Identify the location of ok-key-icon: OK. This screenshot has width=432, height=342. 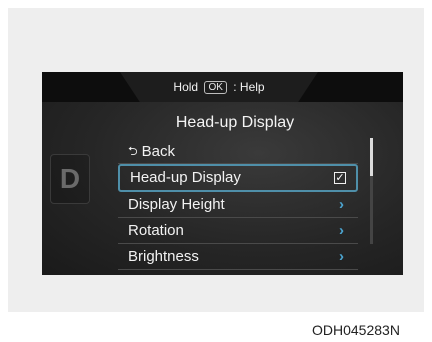
(215, 87).